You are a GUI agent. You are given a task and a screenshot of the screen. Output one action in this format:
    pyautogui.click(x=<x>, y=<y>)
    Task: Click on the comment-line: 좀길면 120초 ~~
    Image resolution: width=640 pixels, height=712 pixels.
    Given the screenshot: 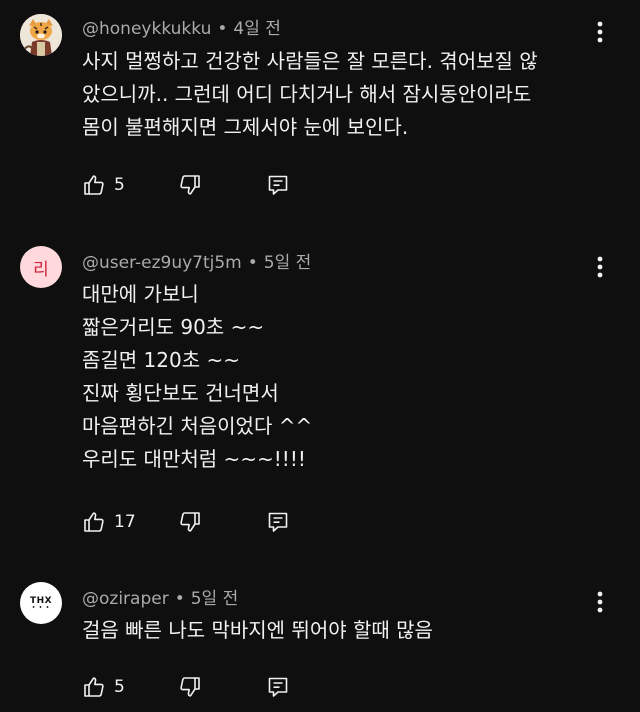 What is the action you would take?
    pyautogui.click(x=161, y=360)
    